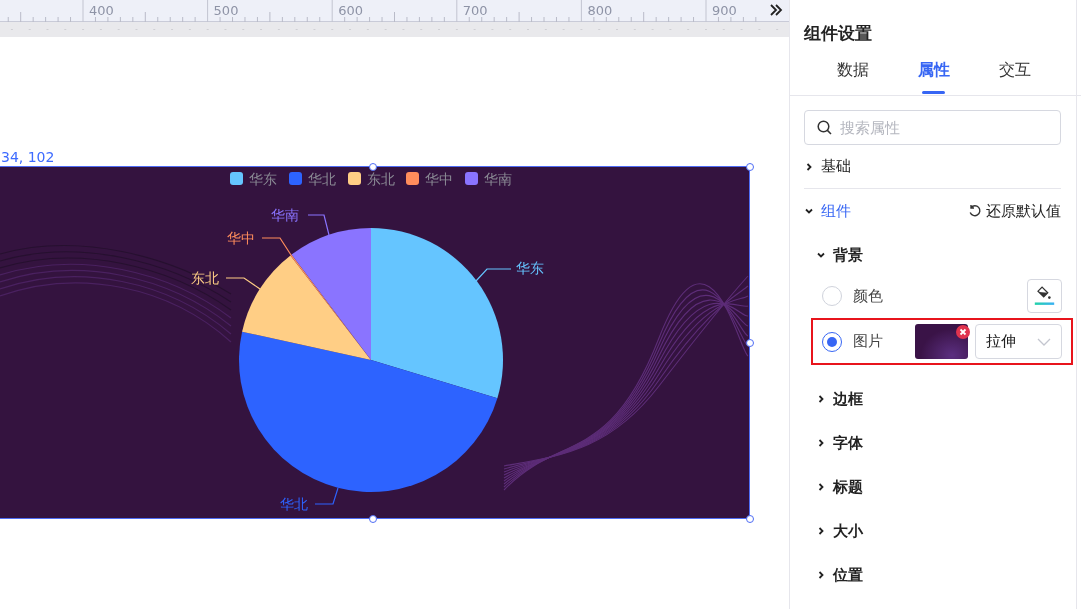 The height and width of the screenshot is (609, 1081). Describe the element at coordinates (975, 211) in the screenshot. I see `undo-icon` at that location.